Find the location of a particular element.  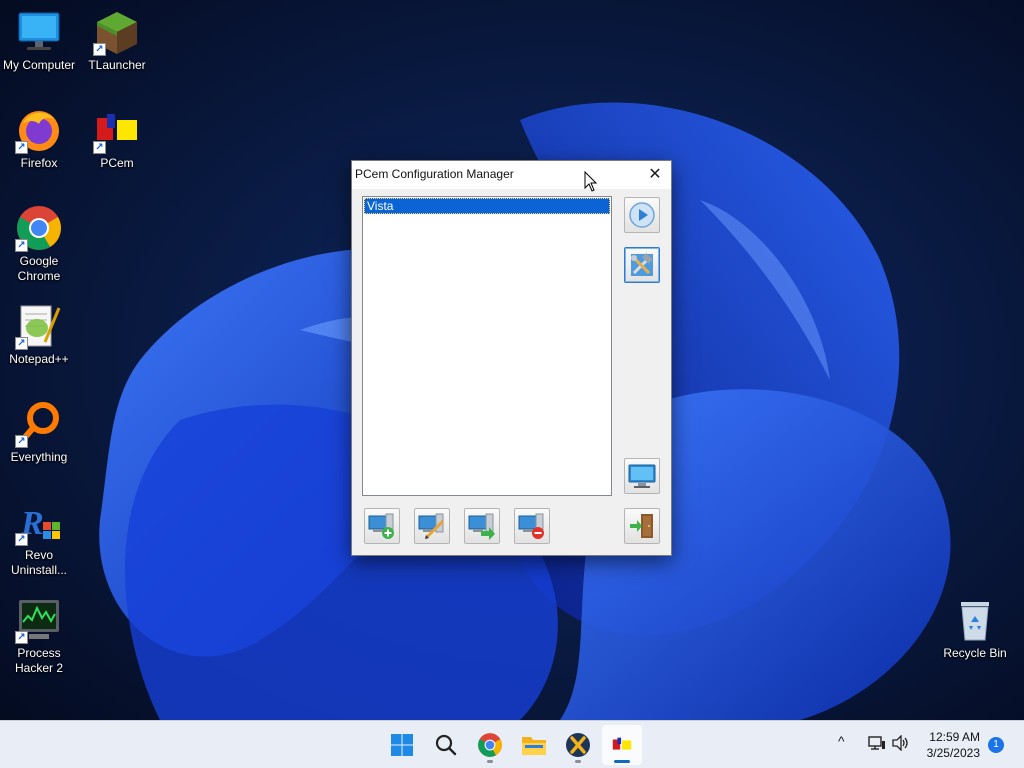

notification-badge: 1 is located at coordinates (996, 745).